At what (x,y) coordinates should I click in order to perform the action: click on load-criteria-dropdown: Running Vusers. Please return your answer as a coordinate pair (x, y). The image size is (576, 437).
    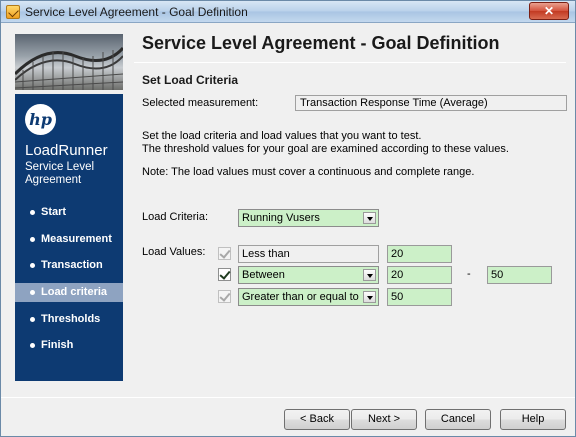
    Looking at the image, I should click on (308, 218).